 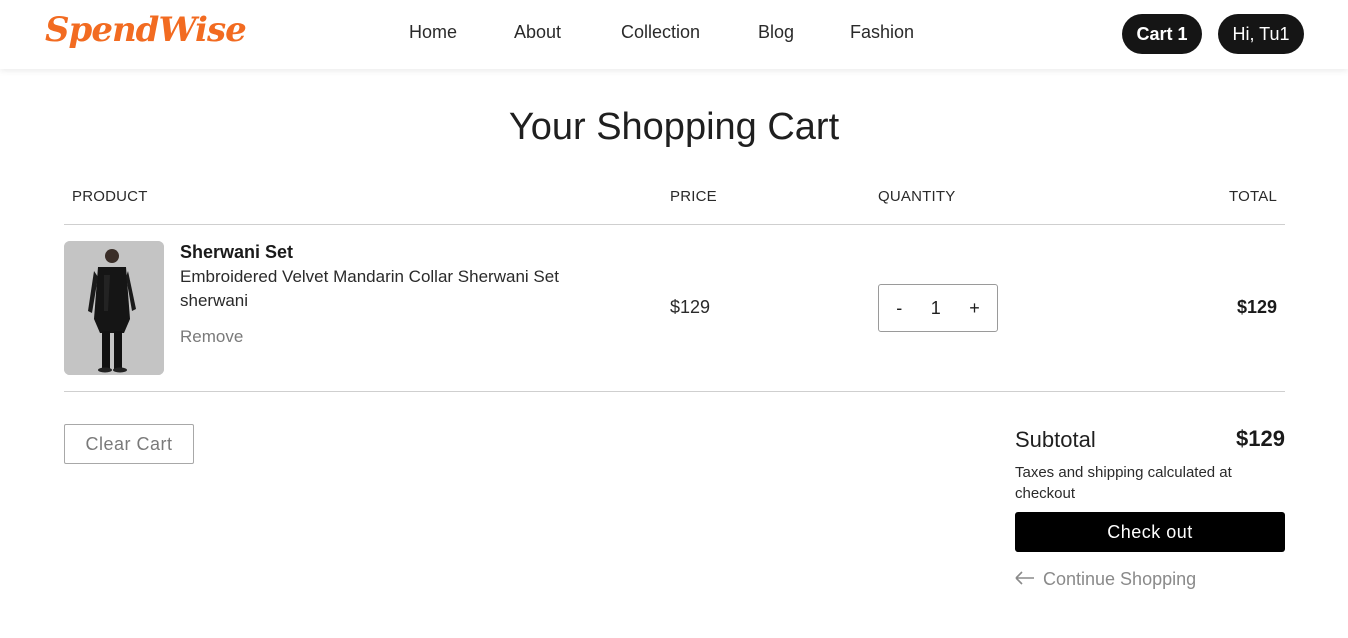 What do you see at coordinates (1260, 438) in the screenshot?
I see `subtotal-value: $129` at bounding box center [1260, 438].